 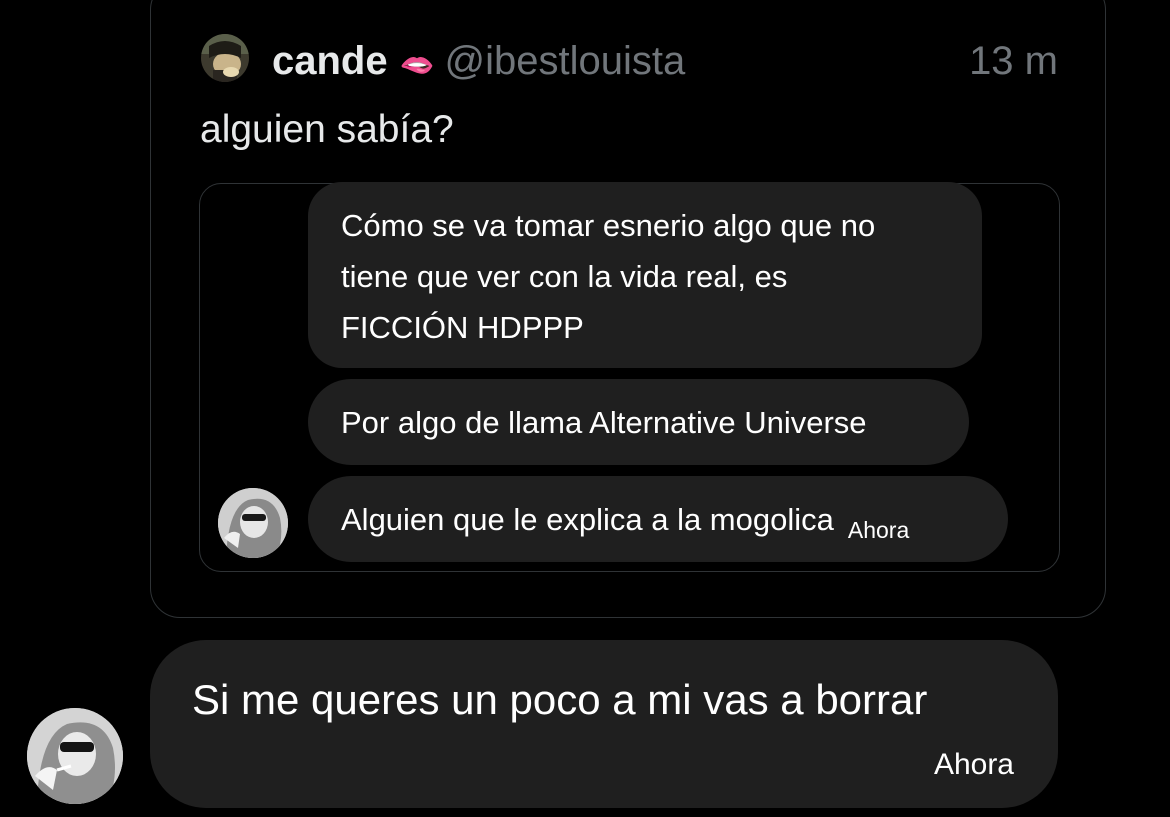 What do you see at coordinates (462, 327) in the screenshot?
I see `message-line: FICCIÓN HDPPP` at bounding box center [462, 327].